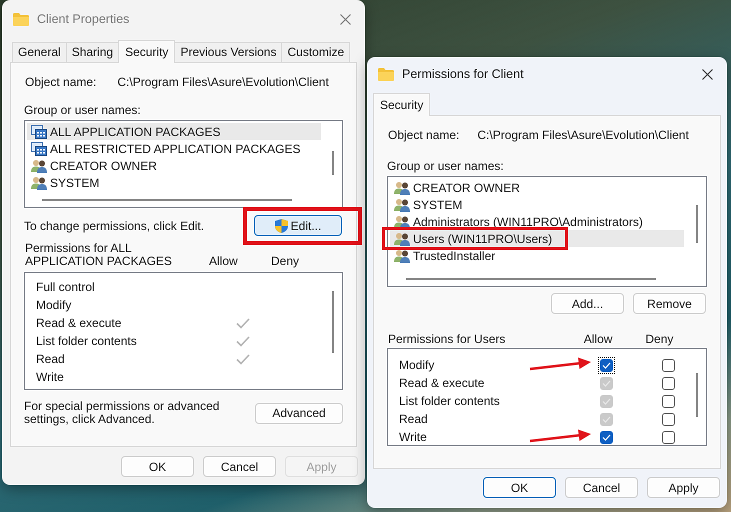 The width and height of the screenshot is (731, 512). What do you see at coordinates (135, 131) in the screenshot?
I see `group-name: ALL APPLICATION PACKAGES` at bounding box center [135, 131].